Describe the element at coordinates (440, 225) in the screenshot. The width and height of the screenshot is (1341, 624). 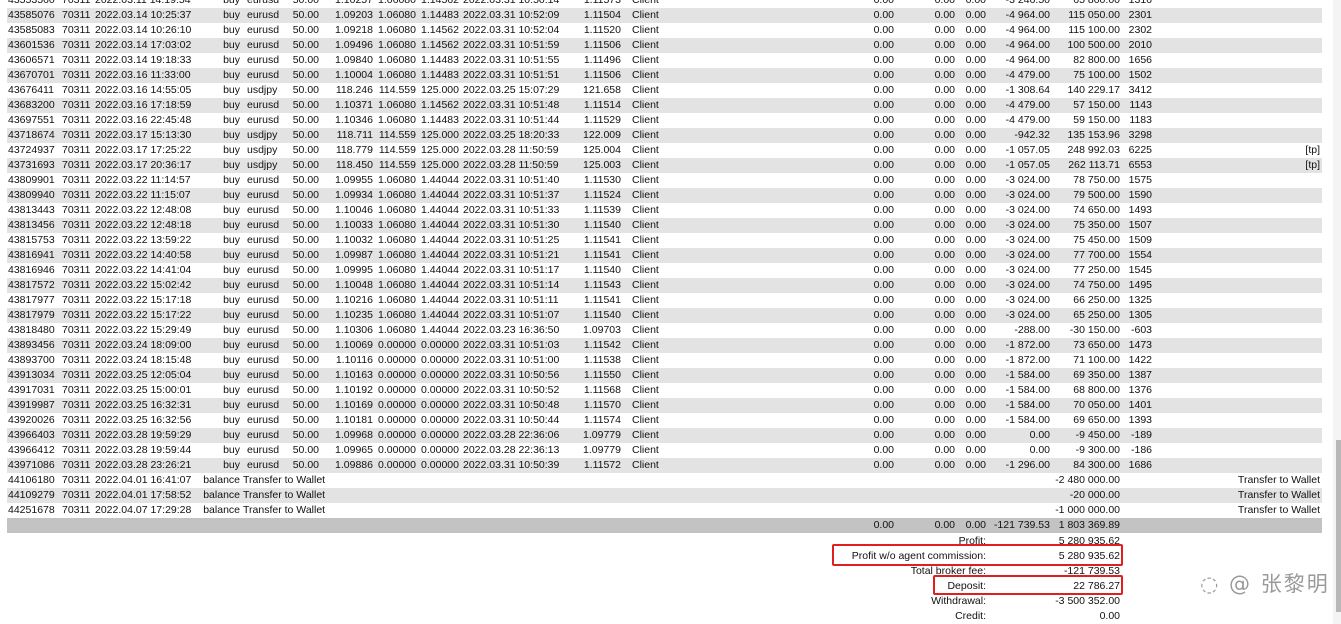
I see `take-profit-cell: 1.44044` at that location.